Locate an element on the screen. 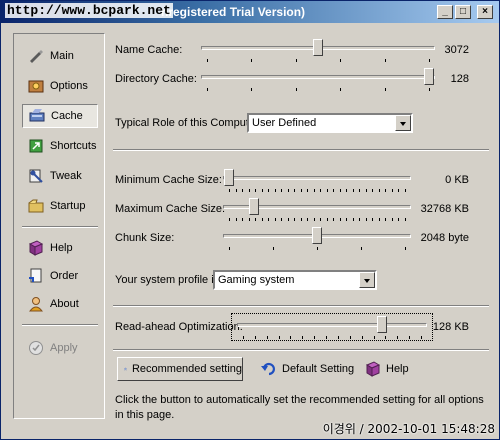 This screenshot has height=440, width=500. sidebar-item-apply: Apply is located at coordinates (60, 348).